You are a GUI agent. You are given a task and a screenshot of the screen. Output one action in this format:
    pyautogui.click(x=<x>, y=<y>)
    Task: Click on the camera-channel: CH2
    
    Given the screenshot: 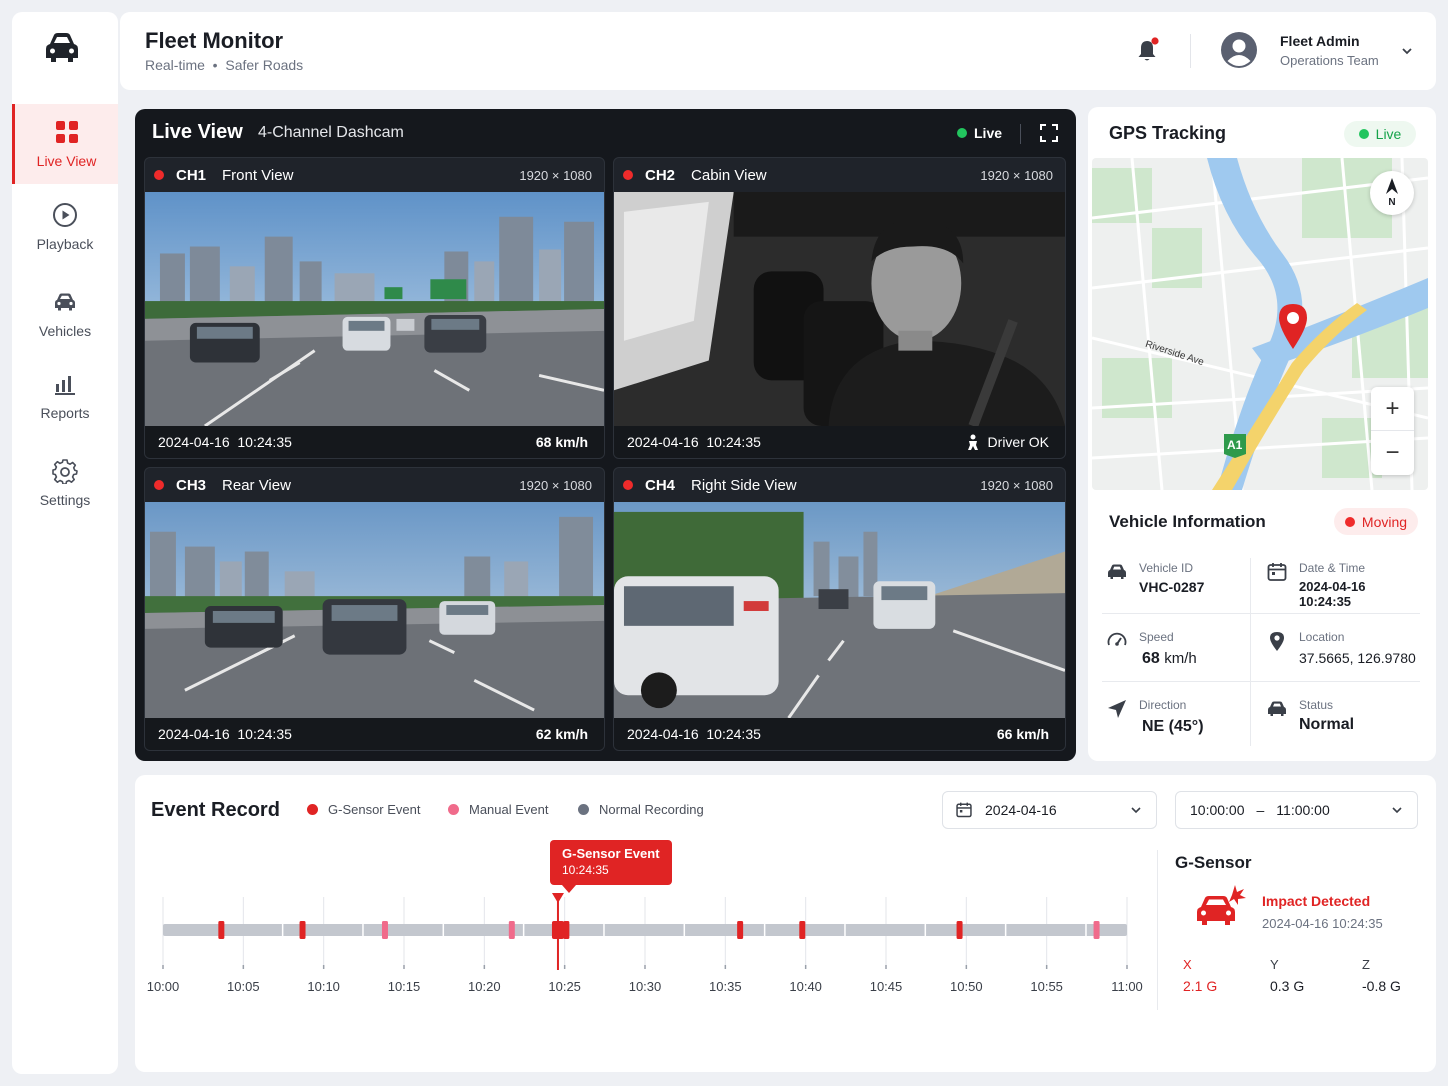 What is the action you would take?
    pyautogui.click(x=660, y=175)
    